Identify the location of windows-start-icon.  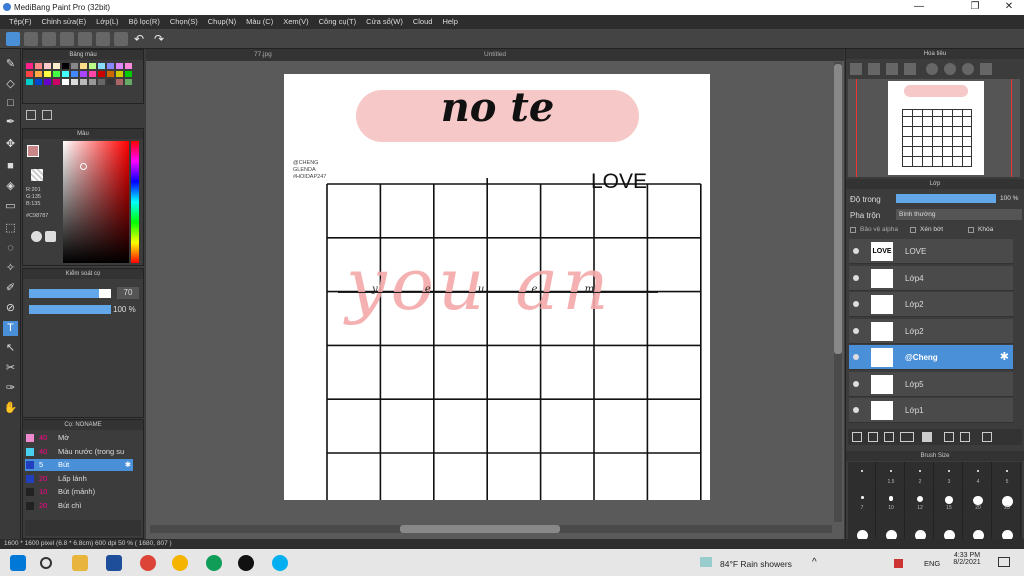
(18, 563).